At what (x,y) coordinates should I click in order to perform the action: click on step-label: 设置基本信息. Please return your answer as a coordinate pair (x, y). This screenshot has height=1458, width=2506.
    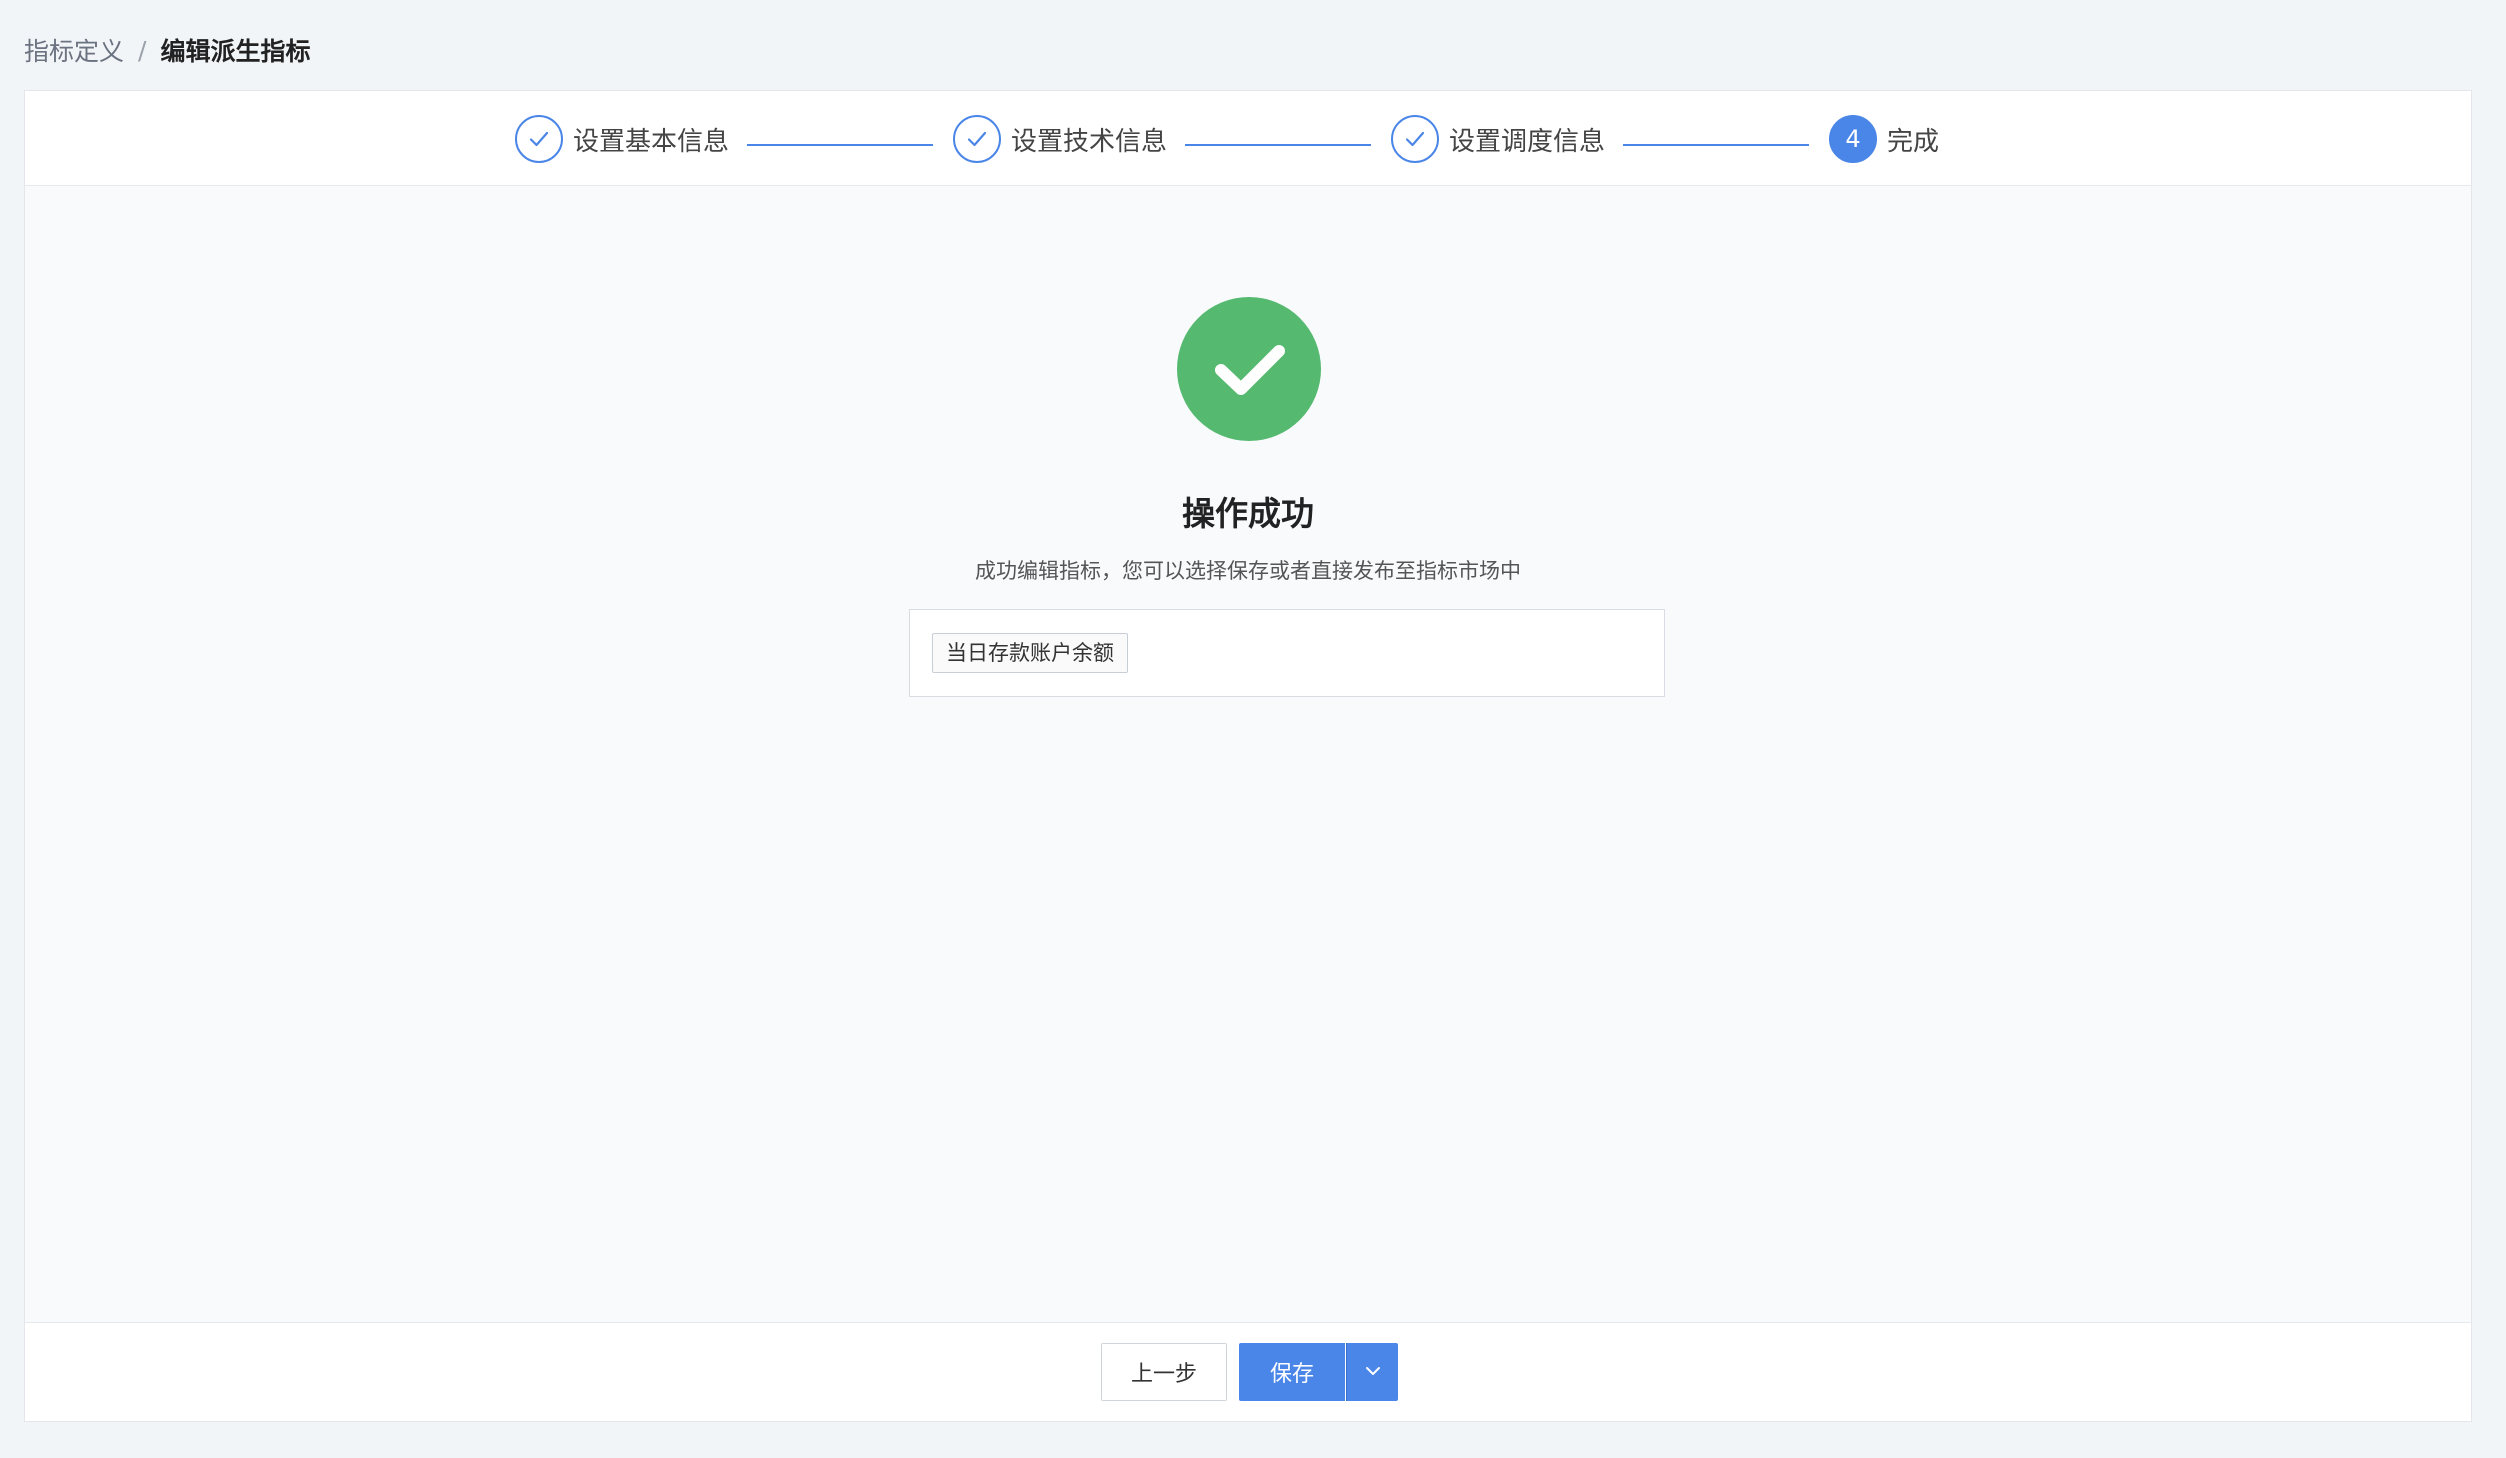
    Looking at the image, I should click on (651, 141).